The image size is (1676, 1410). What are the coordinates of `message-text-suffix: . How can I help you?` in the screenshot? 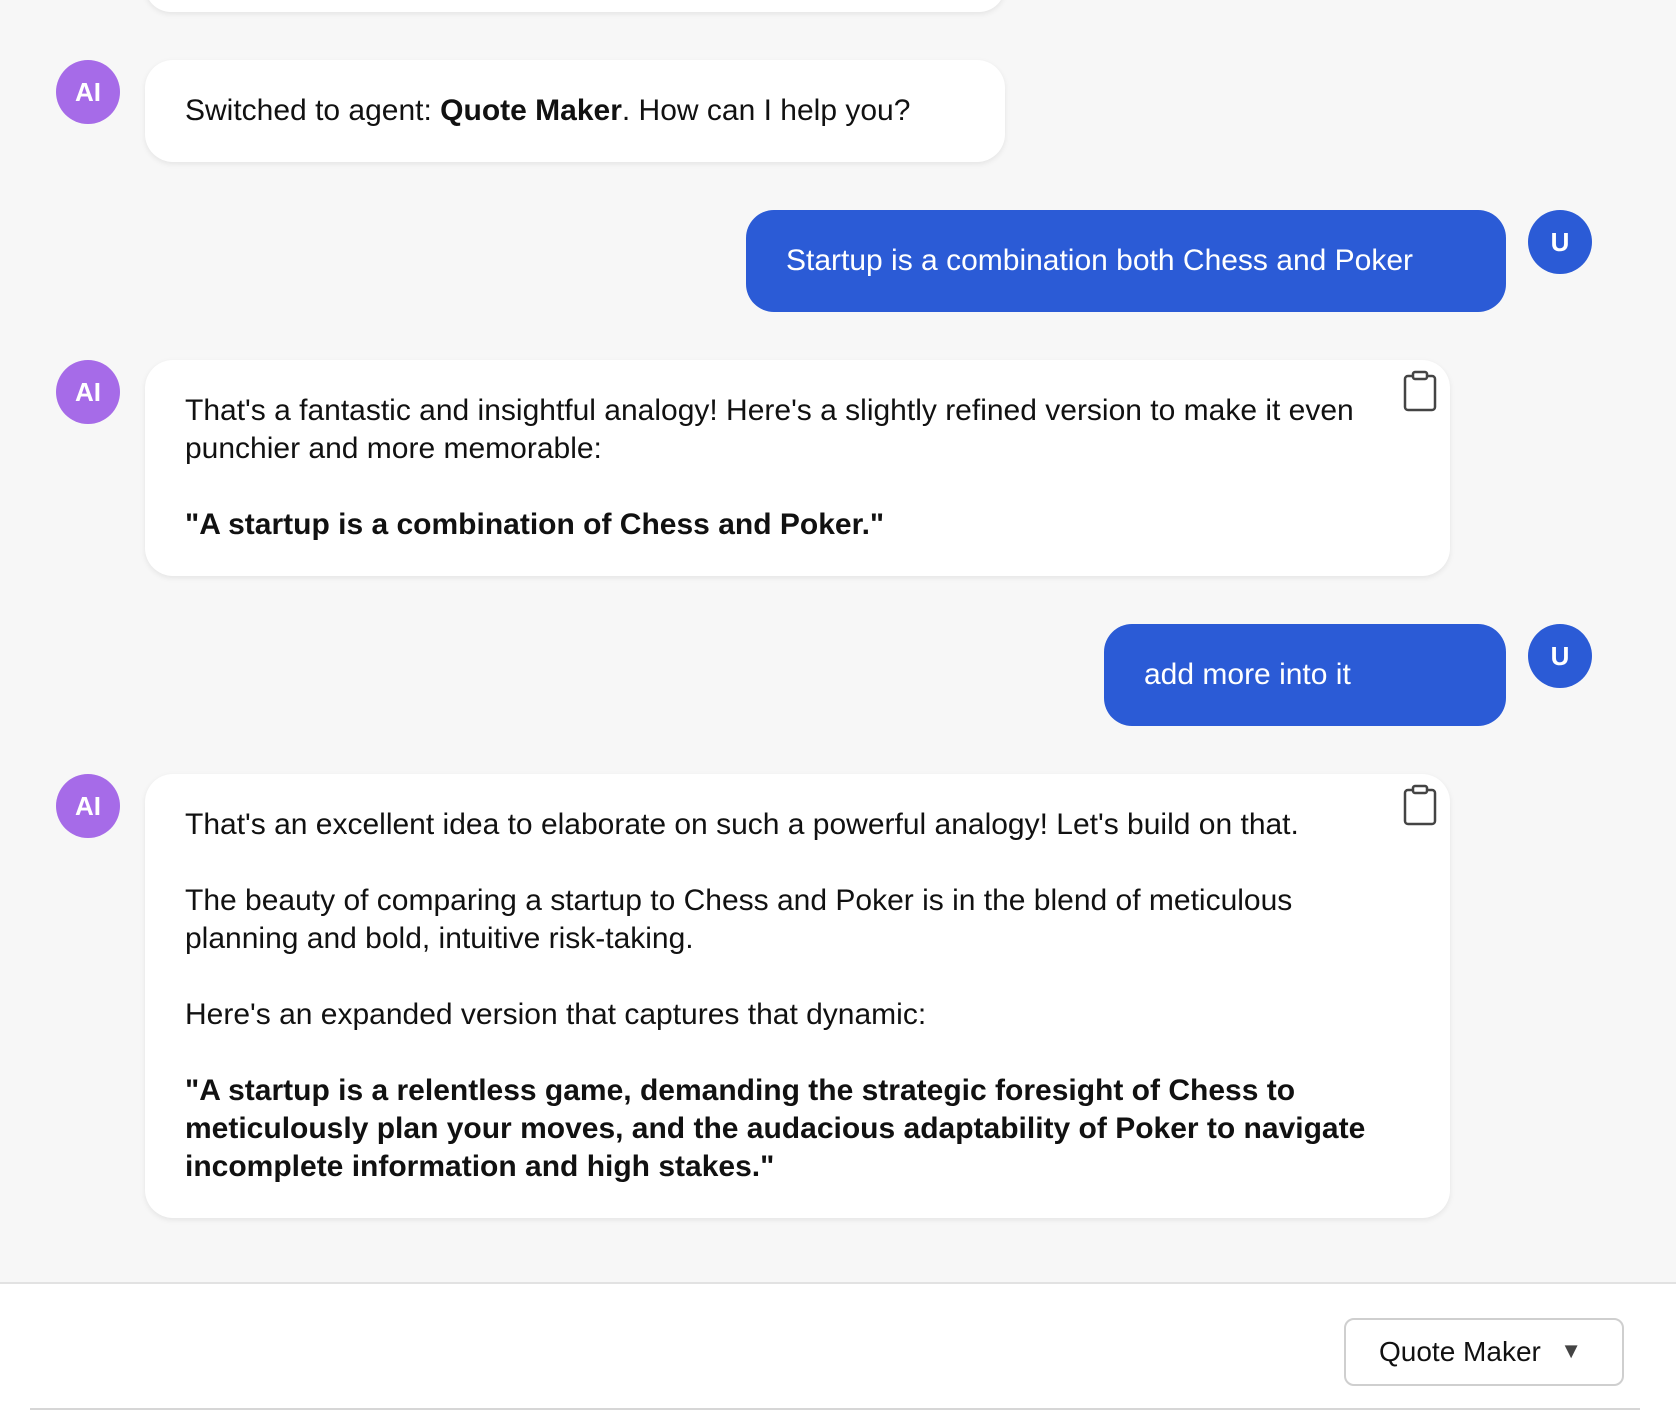 It's located at (766, 110).